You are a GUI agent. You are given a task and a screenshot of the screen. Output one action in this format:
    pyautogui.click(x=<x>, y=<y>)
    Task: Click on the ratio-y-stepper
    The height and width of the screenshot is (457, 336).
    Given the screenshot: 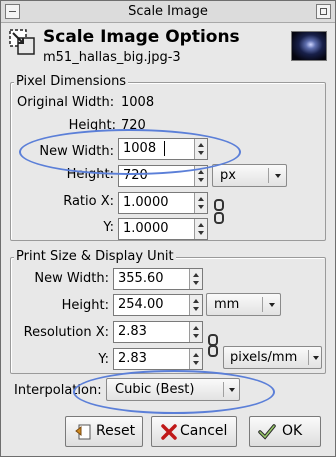 What is the action you would take?
    pyautogui.click(x=200, y=229)
    